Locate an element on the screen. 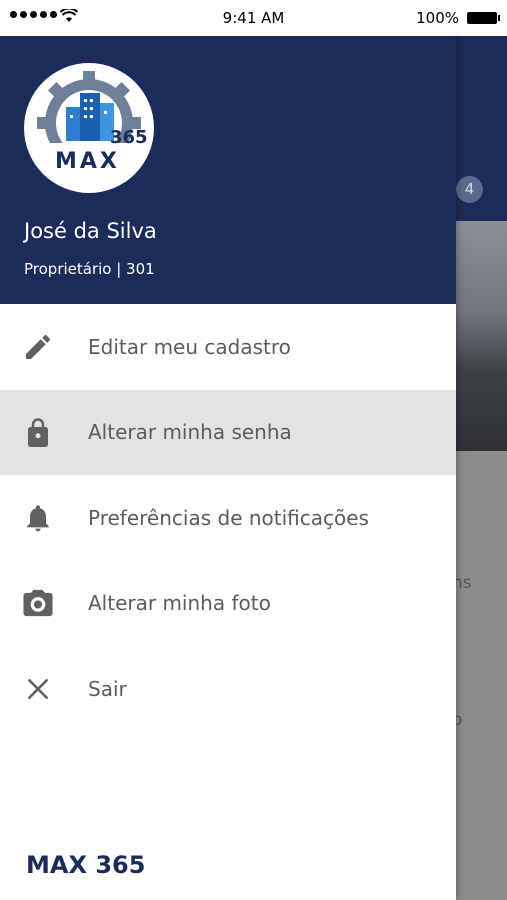 The image size is (507, 900). menu-item-label: Alterar minha foto is located at coordinates (179, 603).